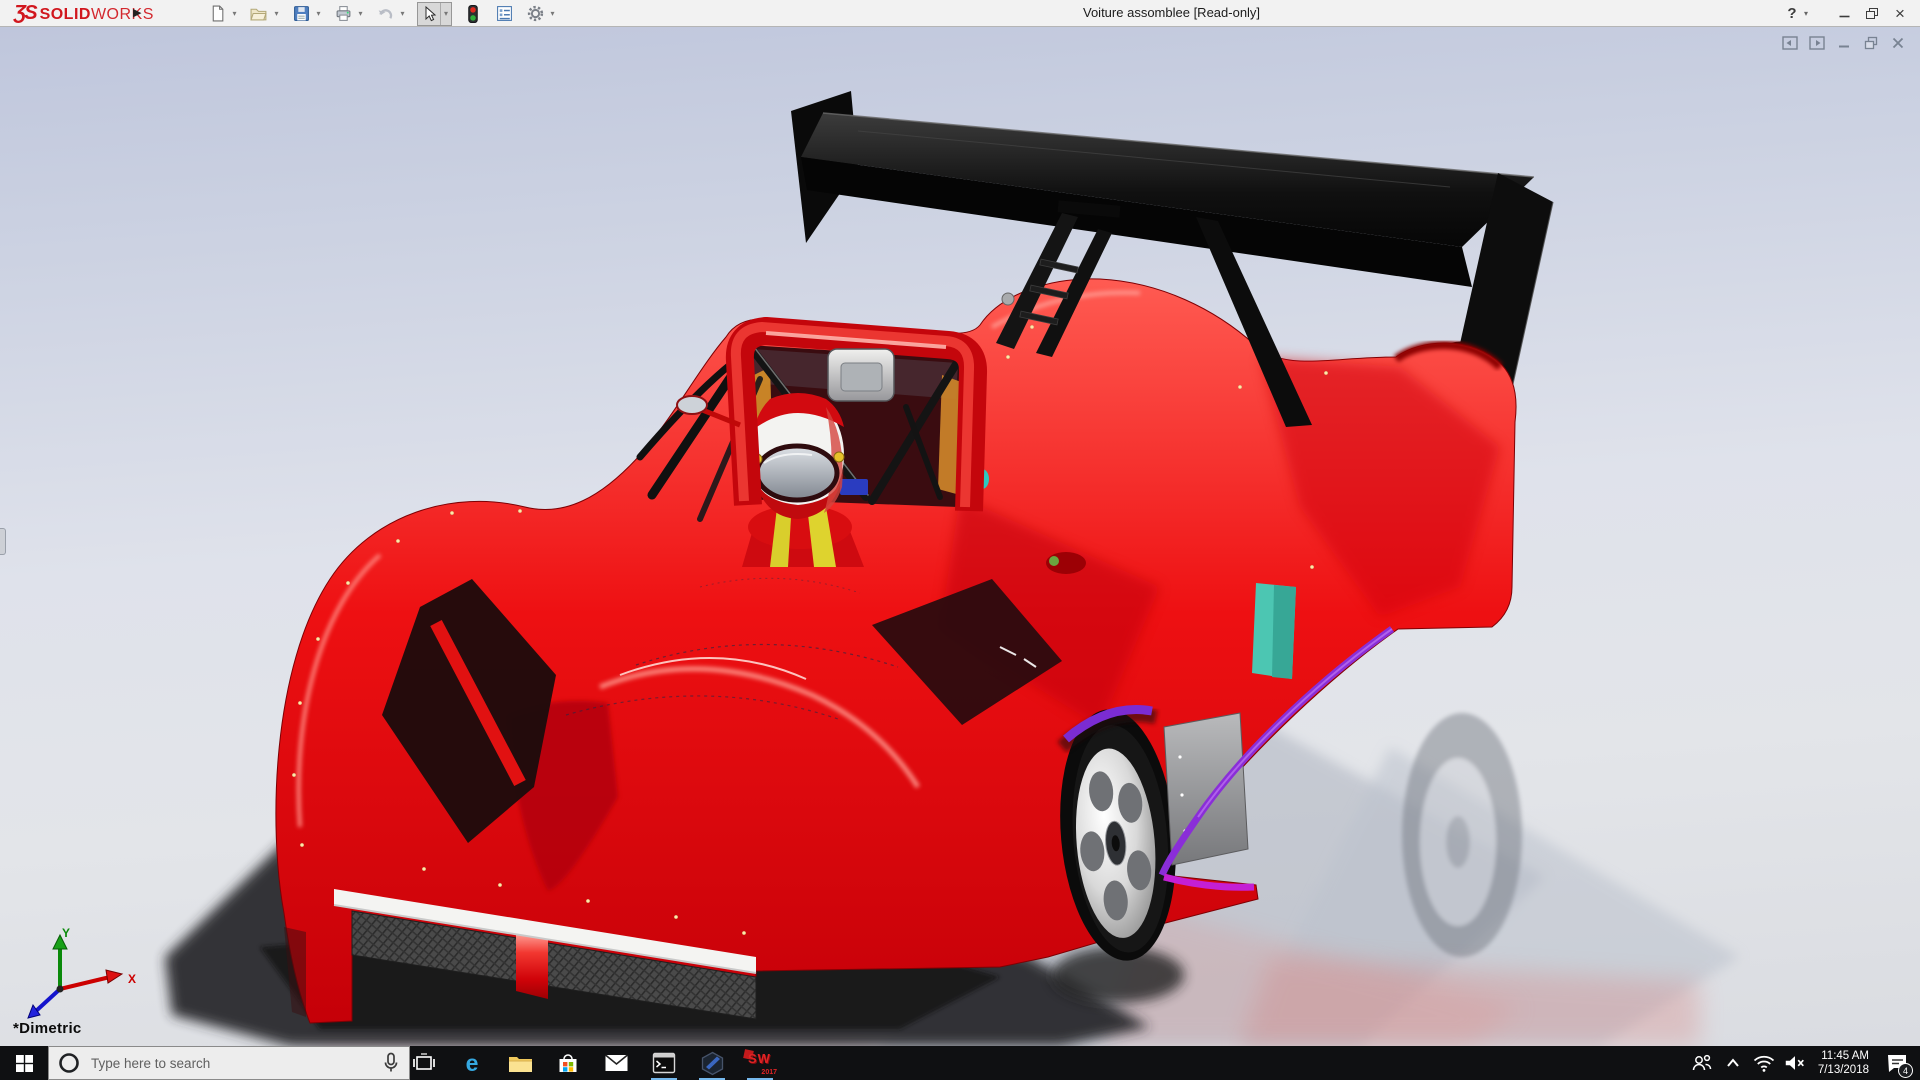 Image resolution: width=1920 pixels, height=1080 pixels. What do you see at coordinates (1702, 1063) in the screenshot?
I see `people-icon` at bounding box center [1702, 1063].